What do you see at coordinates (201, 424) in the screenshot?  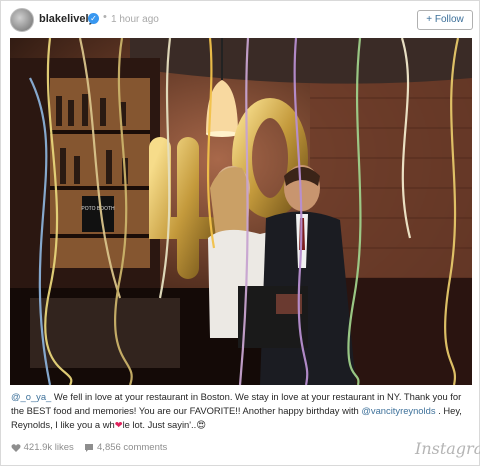 I see `heart-eyes-emoji-icon: 😍` at bounding box center [201, 424].